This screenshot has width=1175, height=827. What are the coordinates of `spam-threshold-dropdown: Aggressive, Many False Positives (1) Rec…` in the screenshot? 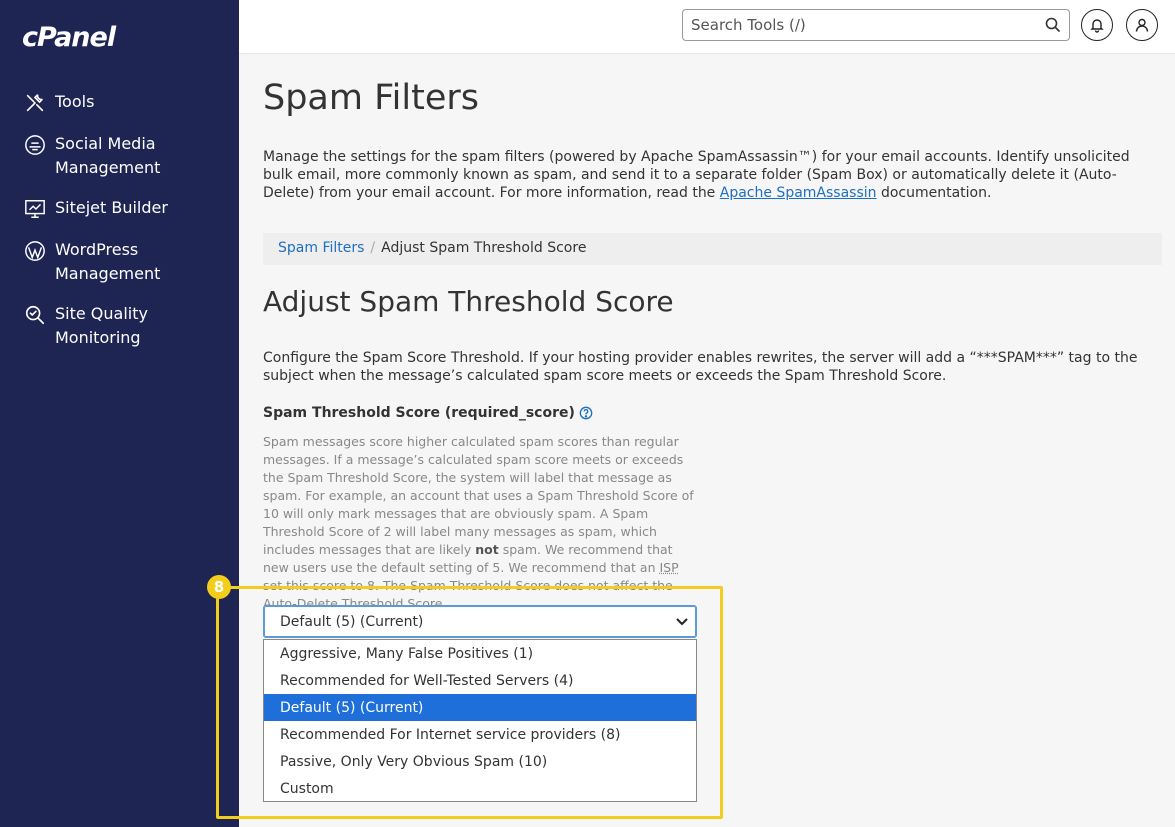 It's located at (480, 720).